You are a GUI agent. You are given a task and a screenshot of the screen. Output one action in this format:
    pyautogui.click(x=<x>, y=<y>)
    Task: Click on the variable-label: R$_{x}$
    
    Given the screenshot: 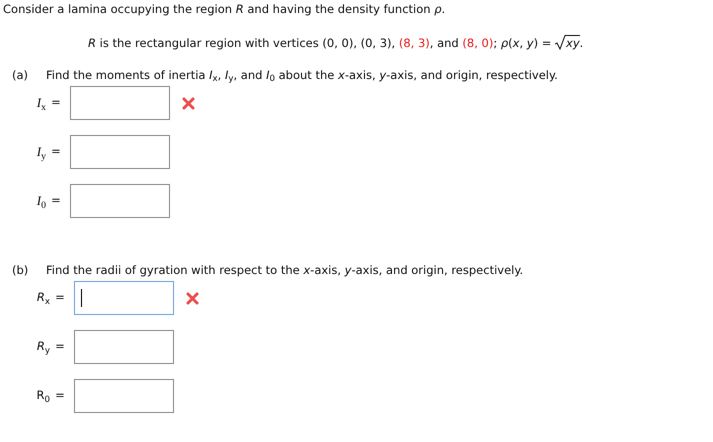 What is the action you would take?
    pyautogui.click(x=43, y=298)
    